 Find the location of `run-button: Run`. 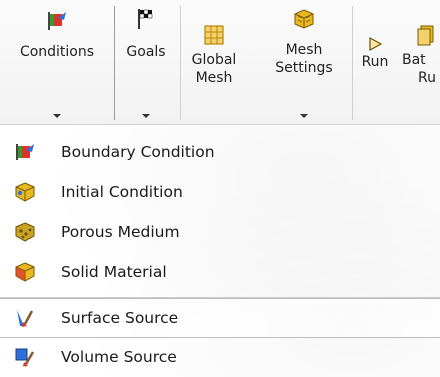

run-button: Run is located at coordinates (375, 62).